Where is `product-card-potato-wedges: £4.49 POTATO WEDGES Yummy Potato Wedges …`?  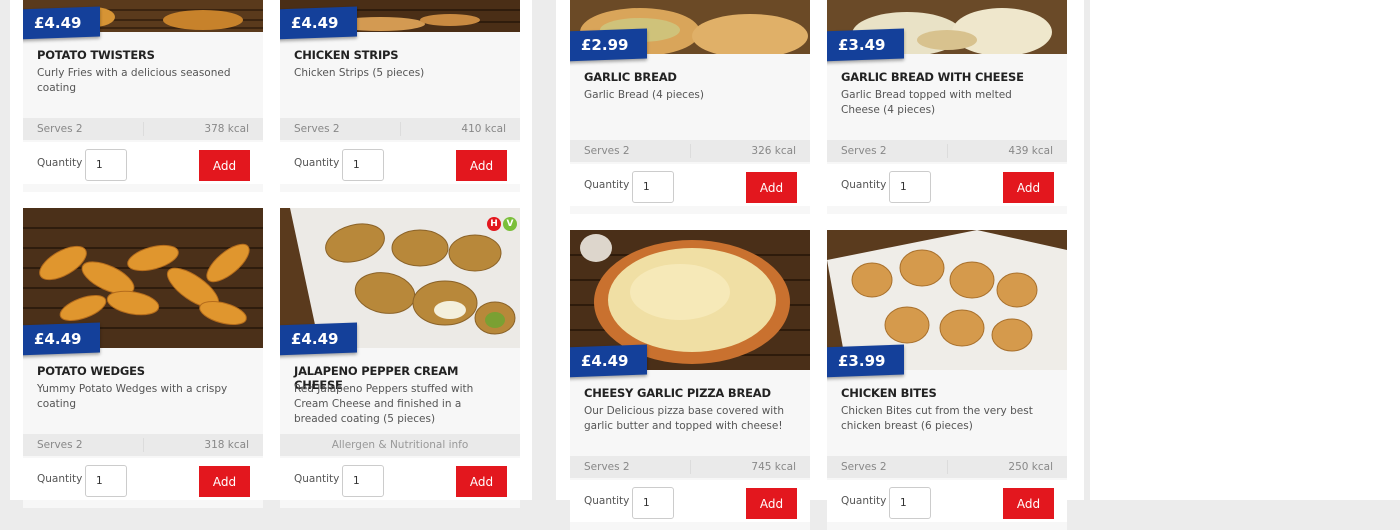 product-card-potato-wedges: £4.49 POTATO WEDGES Yummy Potato Wedges … is located at coordinates (143, 358).